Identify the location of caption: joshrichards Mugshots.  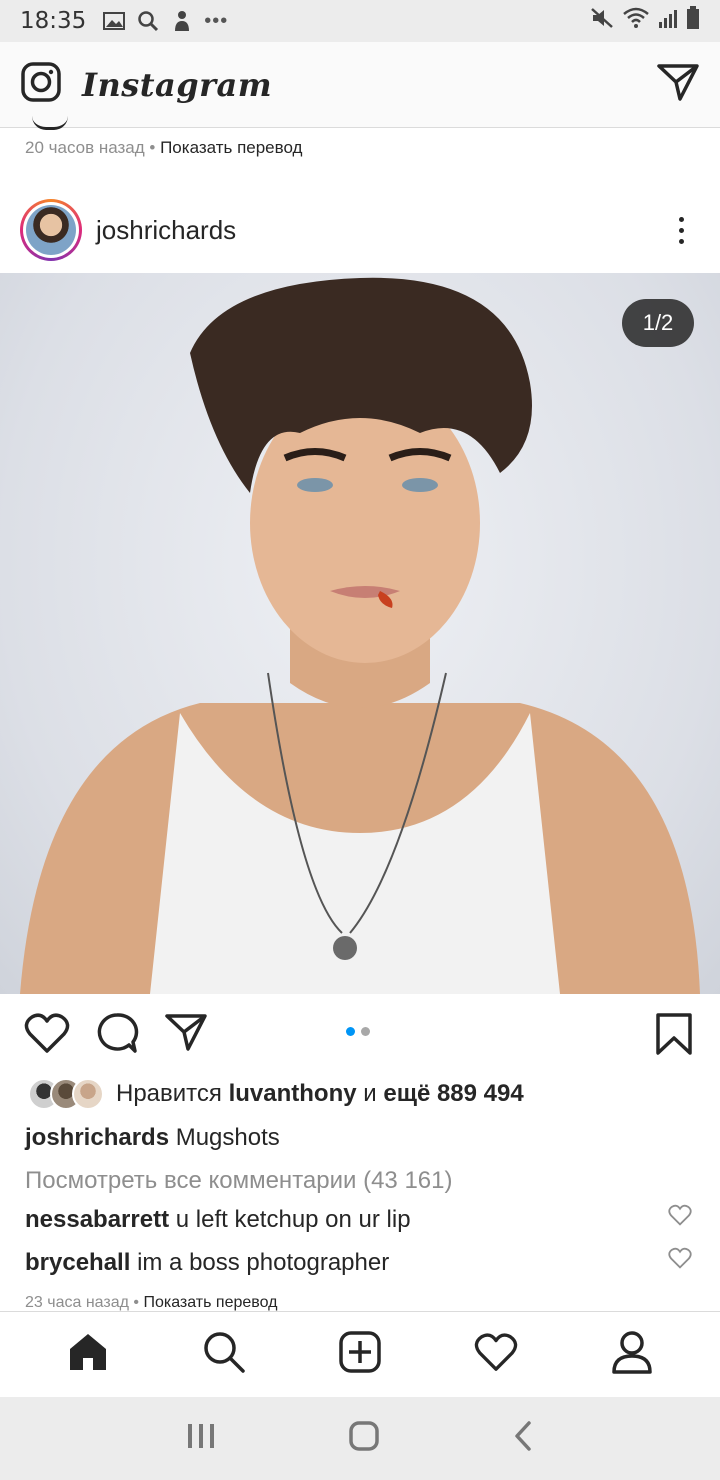
(152, 1138).